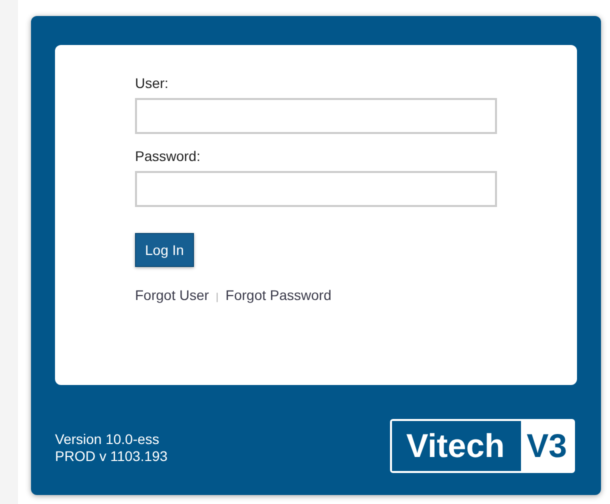 The image size is (610, 504). Describe the element at coordinates (107, 439) in the screenshot. I see `version-text: Version 10.0-ess` at that location.